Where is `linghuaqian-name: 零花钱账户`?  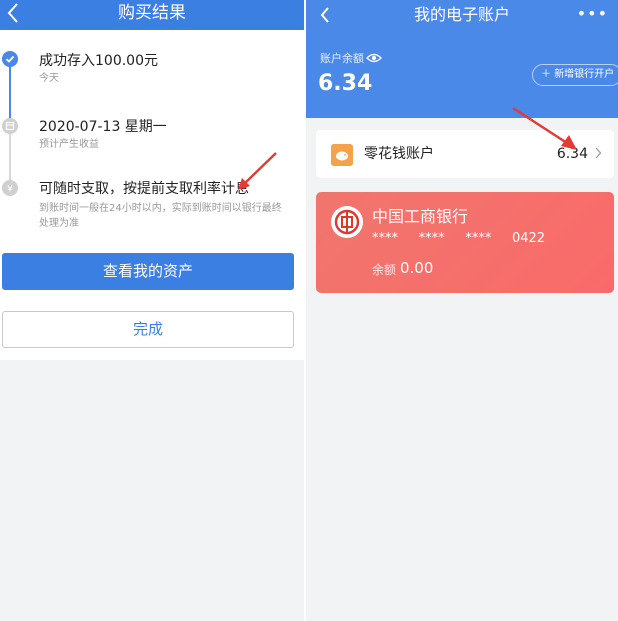 linghuaqian-name: 零花钱账户 is located at coordinates (399, 154).